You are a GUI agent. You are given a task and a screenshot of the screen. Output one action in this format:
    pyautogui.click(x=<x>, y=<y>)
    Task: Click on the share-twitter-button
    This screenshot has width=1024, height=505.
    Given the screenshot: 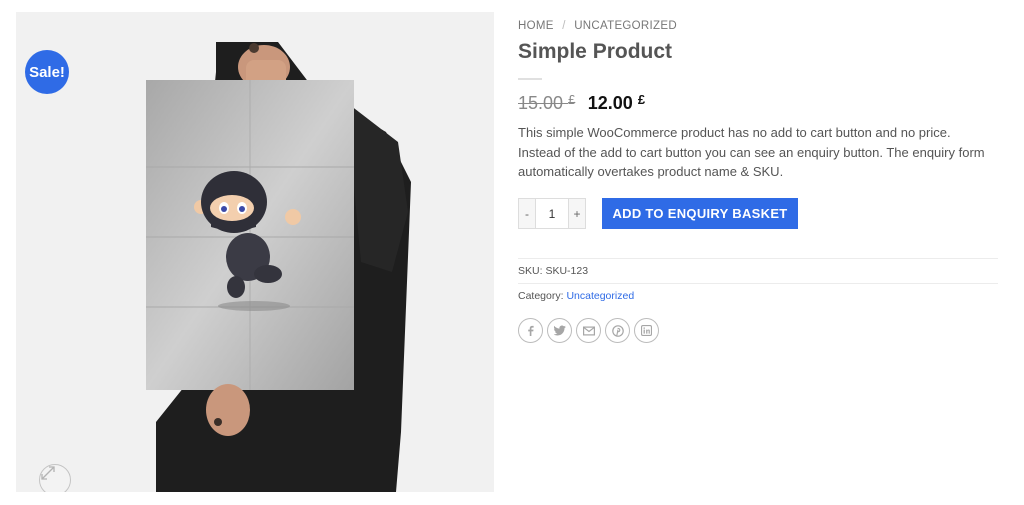 What is the action you would take?
    pyautogui.click(x=559, y=330)
    